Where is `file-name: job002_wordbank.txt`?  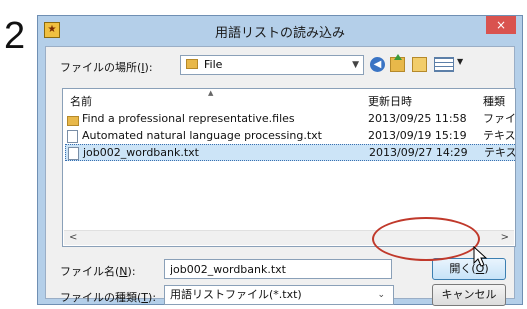
file-name: job002_wordbank.txt is located at coordinates (141, 152).